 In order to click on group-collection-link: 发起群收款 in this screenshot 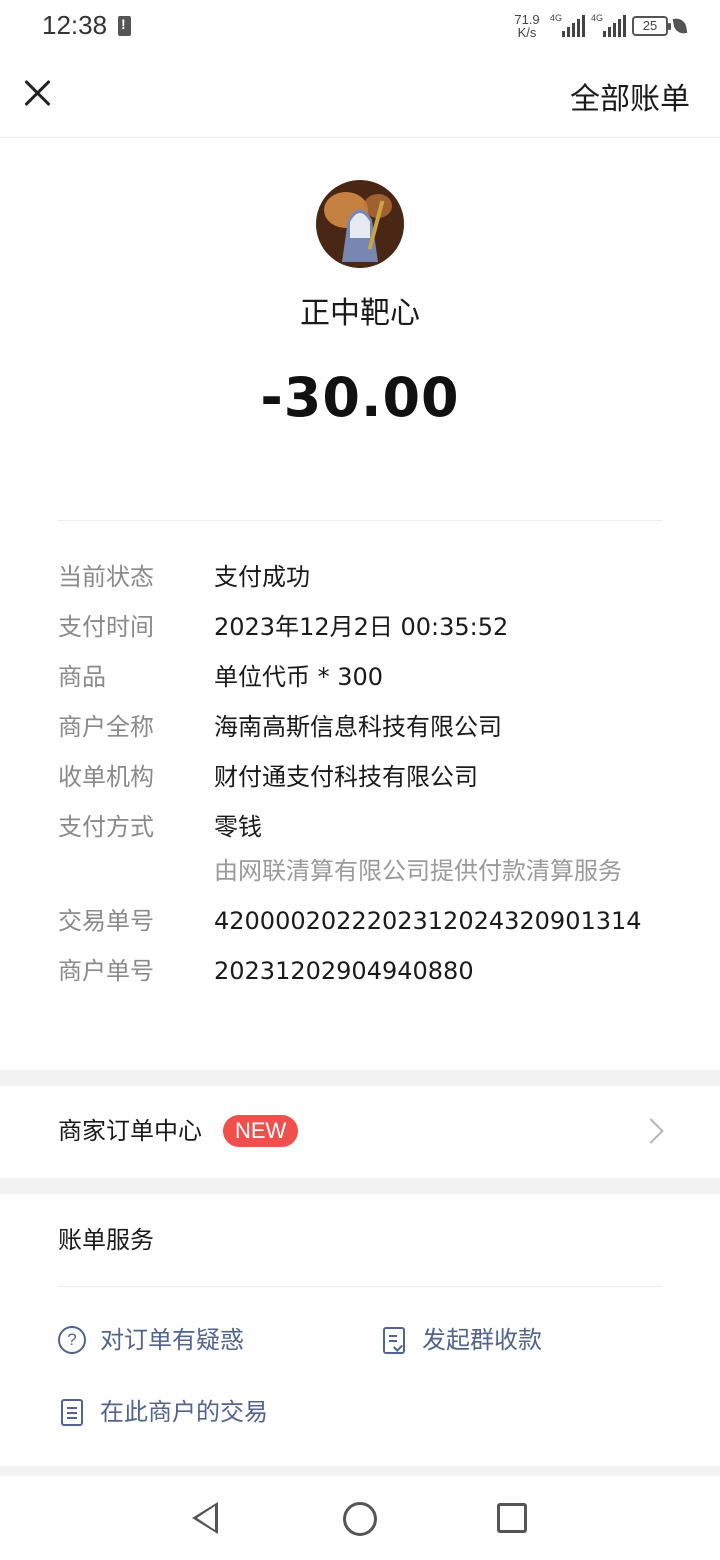, I will do `click(461, 1340)`.